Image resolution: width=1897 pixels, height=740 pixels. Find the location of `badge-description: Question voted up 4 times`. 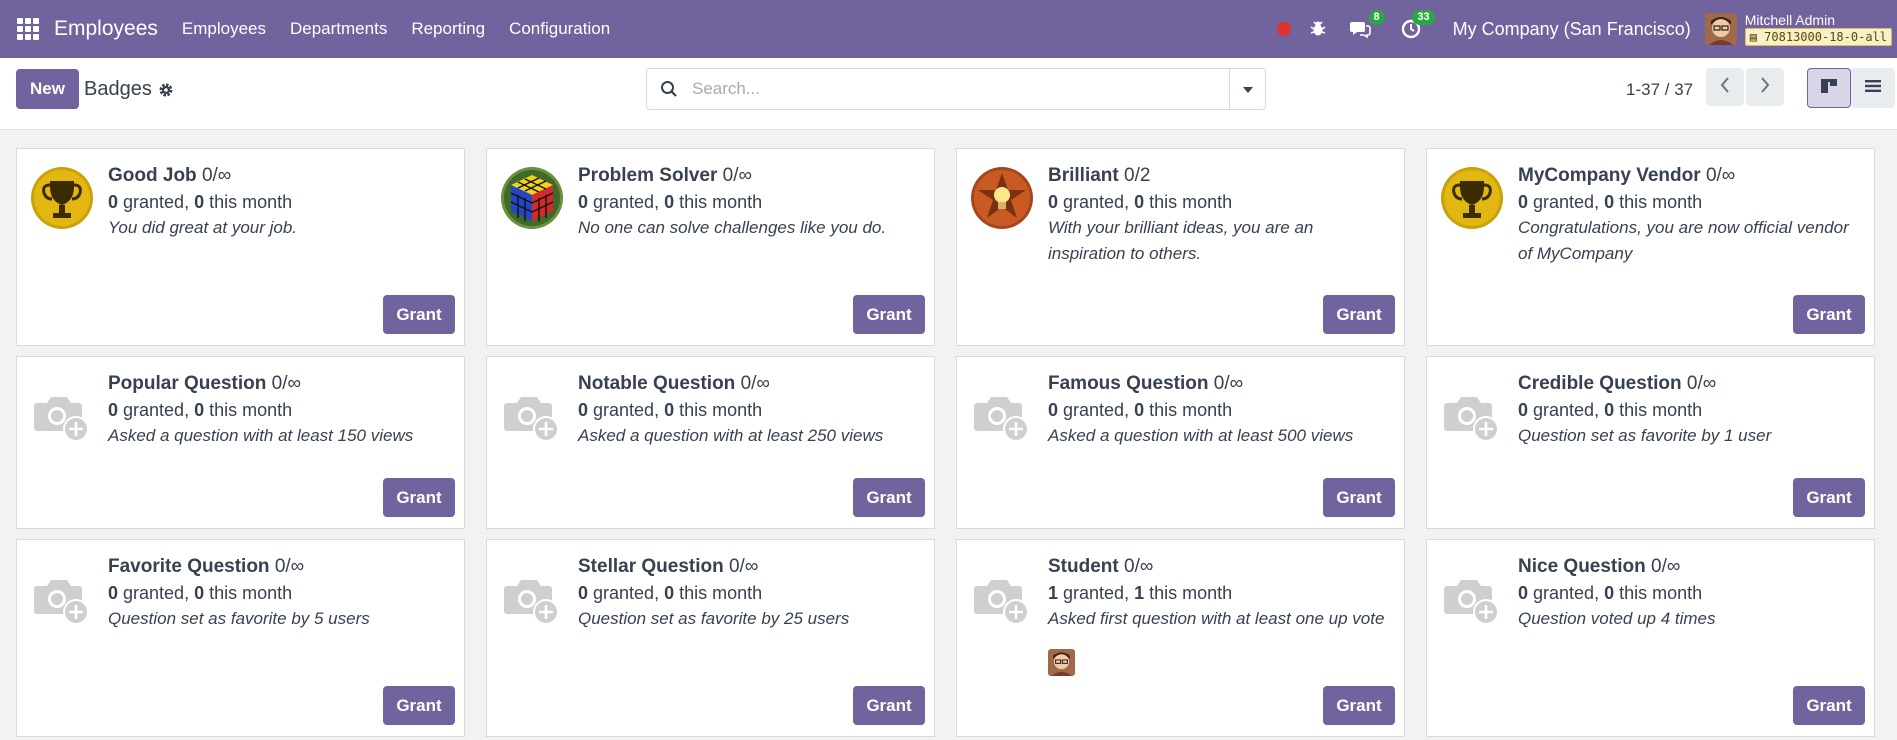

badge-description: Question voted up 4 times is located at coordinates (1617, 618).